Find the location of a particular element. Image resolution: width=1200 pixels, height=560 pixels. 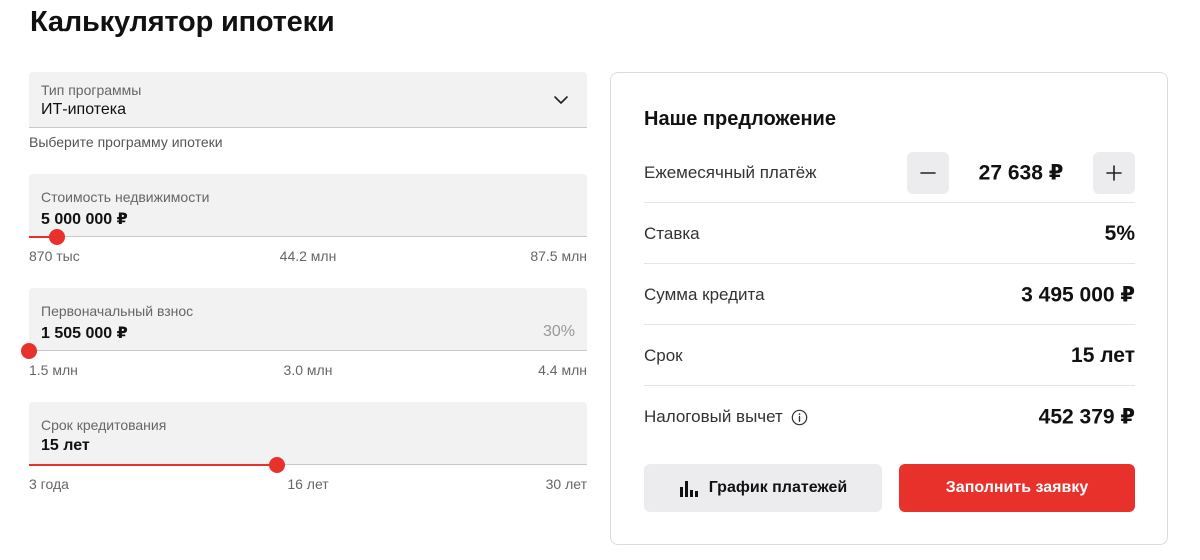

loan-term-label: Срок кредитования is located at coordinates (104, 425).